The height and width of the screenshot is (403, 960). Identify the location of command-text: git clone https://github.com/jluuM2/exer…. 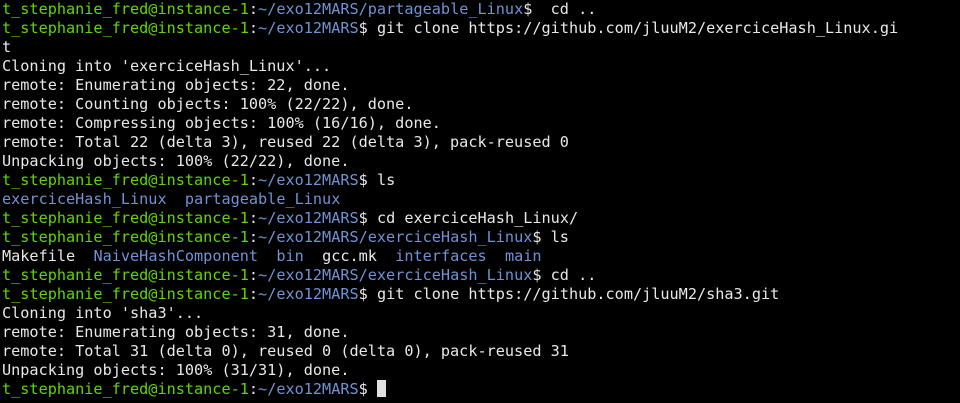
(633, 28).